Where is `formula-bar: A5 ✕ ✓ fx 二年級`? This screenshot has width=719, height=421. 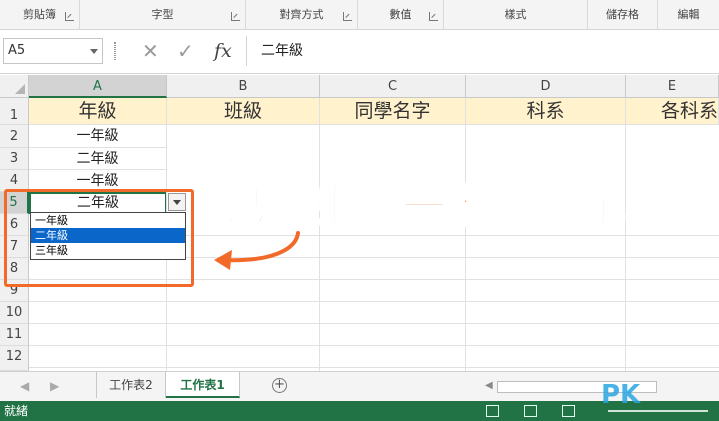 formula-bar: A5 ✕ ✓ fx 二年級 is located at coordinates (359, 52).